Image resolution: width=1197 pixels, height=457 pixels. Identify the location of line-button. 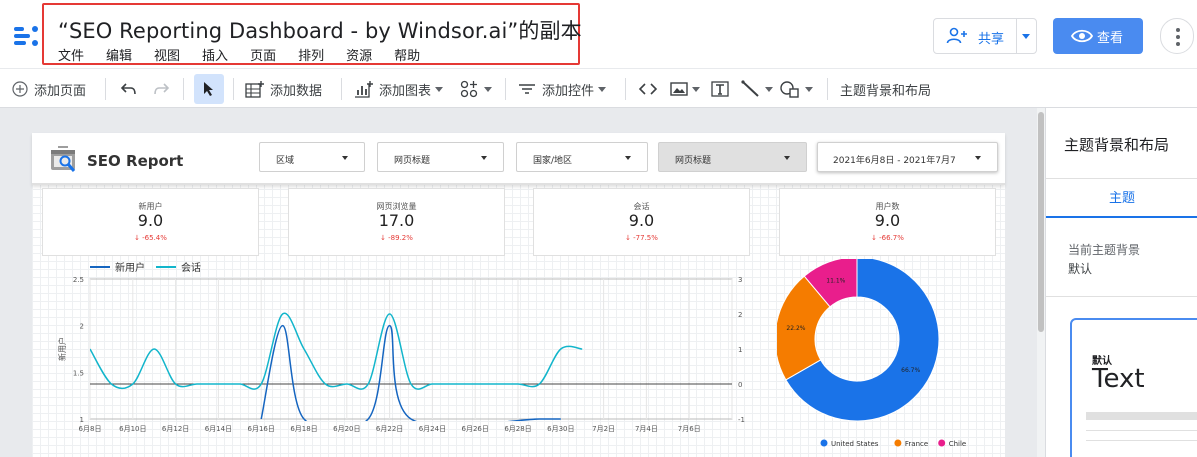
(757, 89).